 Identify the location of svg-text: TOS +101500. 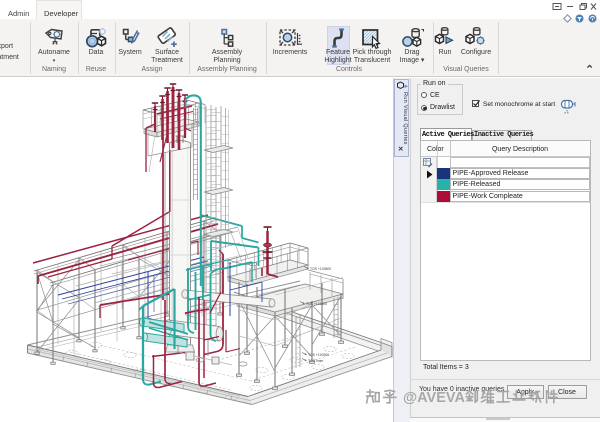
(316, 304).